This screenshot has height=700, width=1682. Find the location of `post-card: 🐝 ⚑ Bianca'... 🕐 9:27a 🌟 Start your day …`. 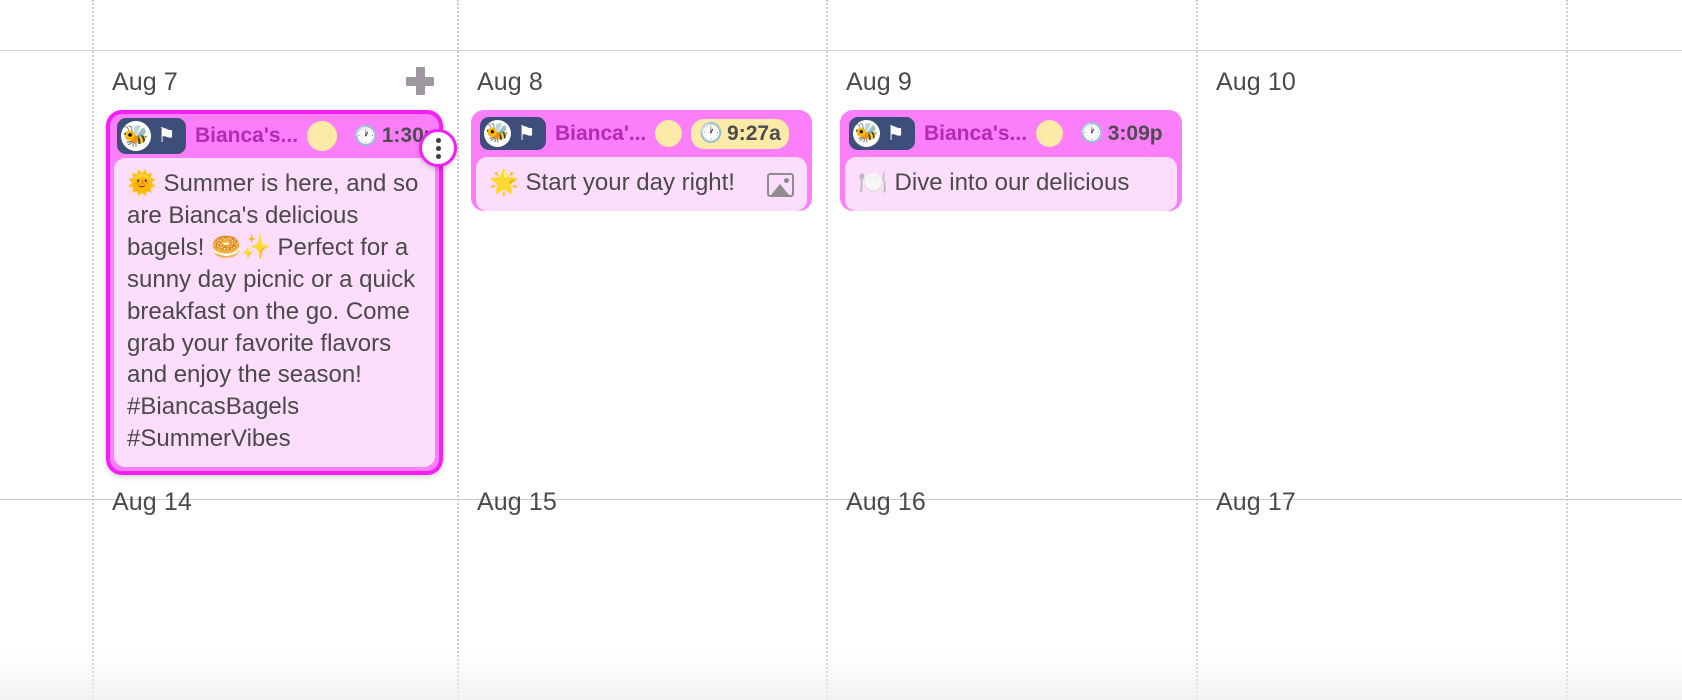

post-card: 🐝 ⚑ Bianca'... 🕐 9:27a 🌟 Start your day … is located at coordinates (641, 160).